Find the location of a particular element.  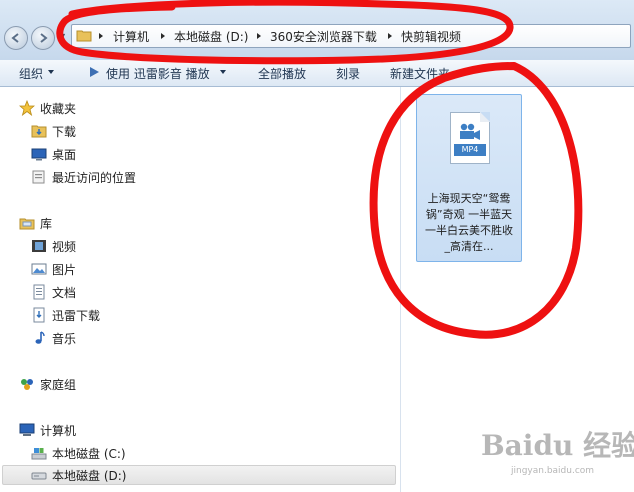

back-button is located at coordinates (16, 38).